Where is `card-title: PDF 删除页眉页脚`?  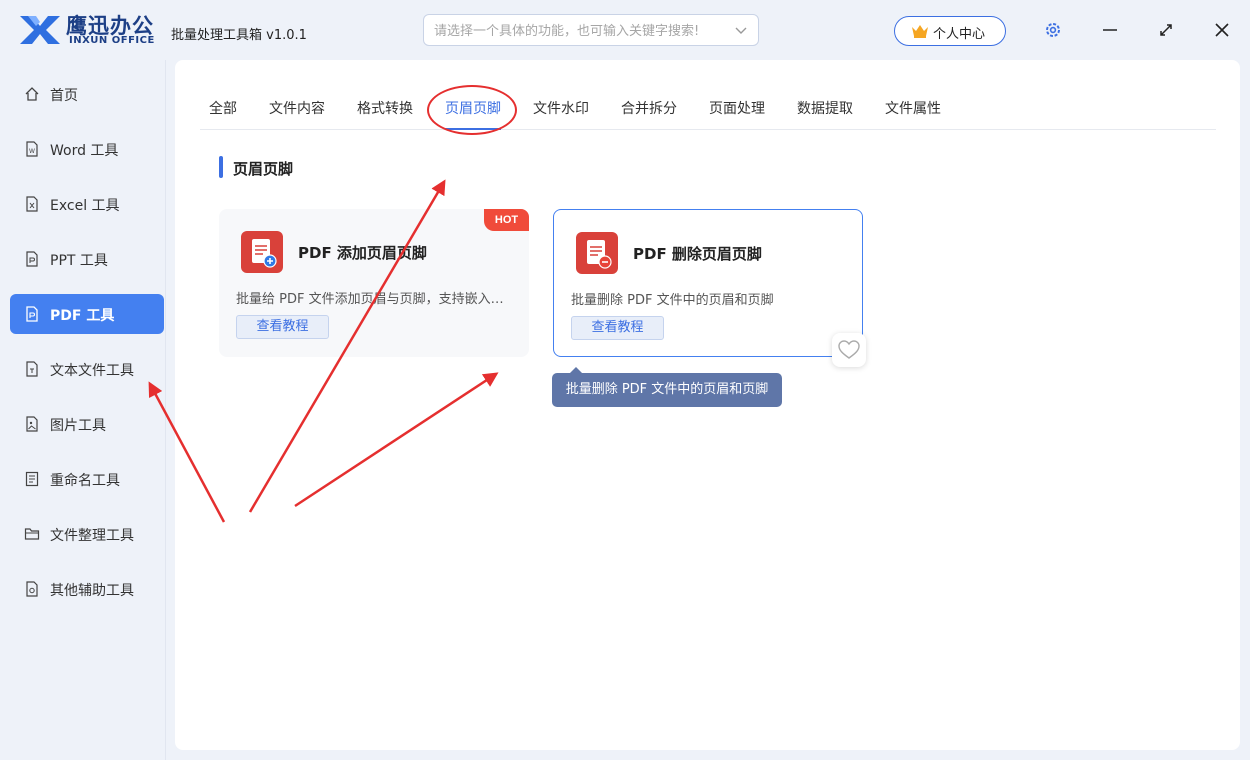
card-title: PDF 删除页眉页脚 is located at coordinates (697, 254).